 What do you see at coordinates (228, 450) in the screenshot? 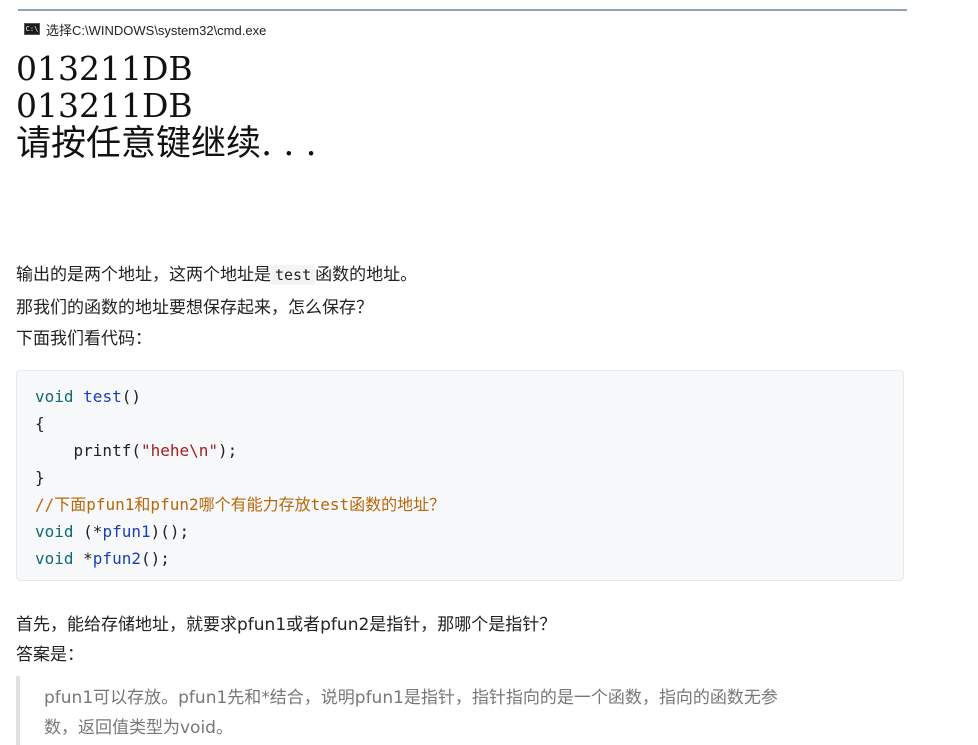
I see `code-text: );` at bounding box center [228, 450].